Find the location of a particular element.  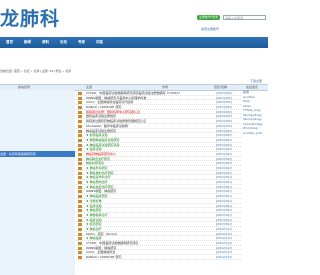

main-nav: 首页 新闻 资料 论坛 专家 问答 is located at coordinates (134, 42).